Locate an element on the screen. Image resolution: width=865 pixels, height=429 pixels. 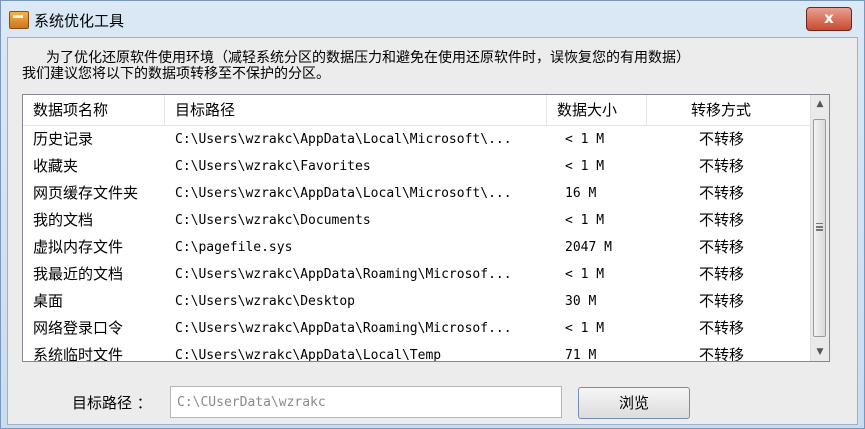
item-name: 虚拟内存文件 is located at coordinates (78, 247).